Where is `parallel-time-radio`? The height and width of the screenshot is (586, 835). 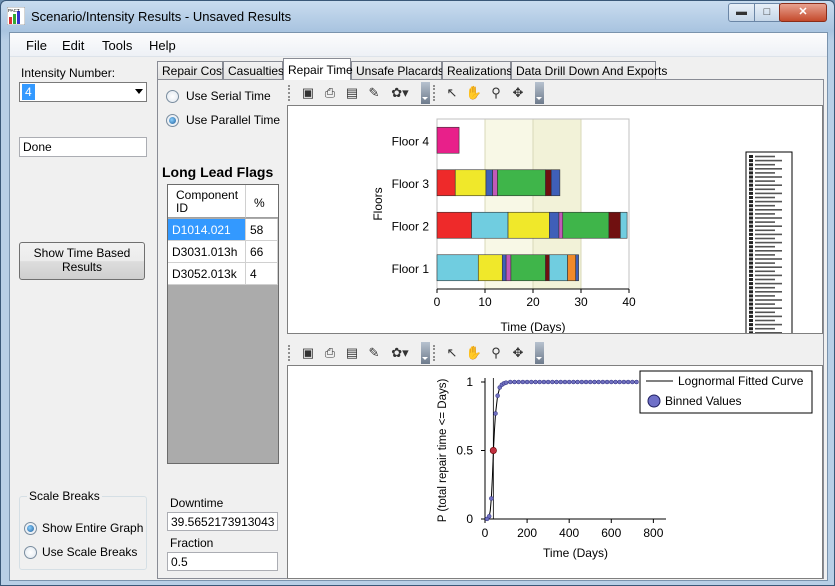
parallel-time-radio is located at coordinates (172, 120).